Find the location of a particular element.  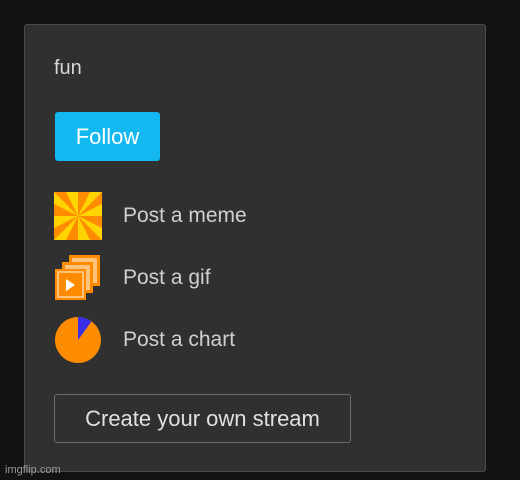

stream-title: fun is located at coordinates (68, 68).